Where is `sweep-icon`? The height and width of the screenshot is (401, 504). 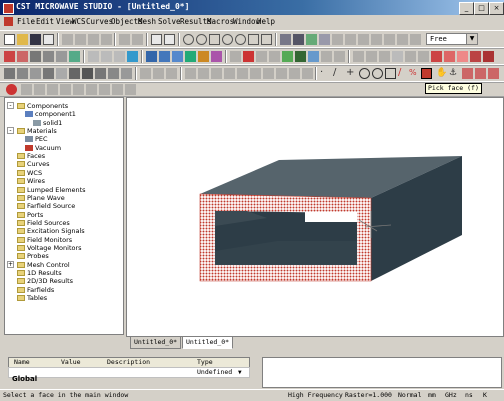
sweep-icon is located at coordinates (100, 73).